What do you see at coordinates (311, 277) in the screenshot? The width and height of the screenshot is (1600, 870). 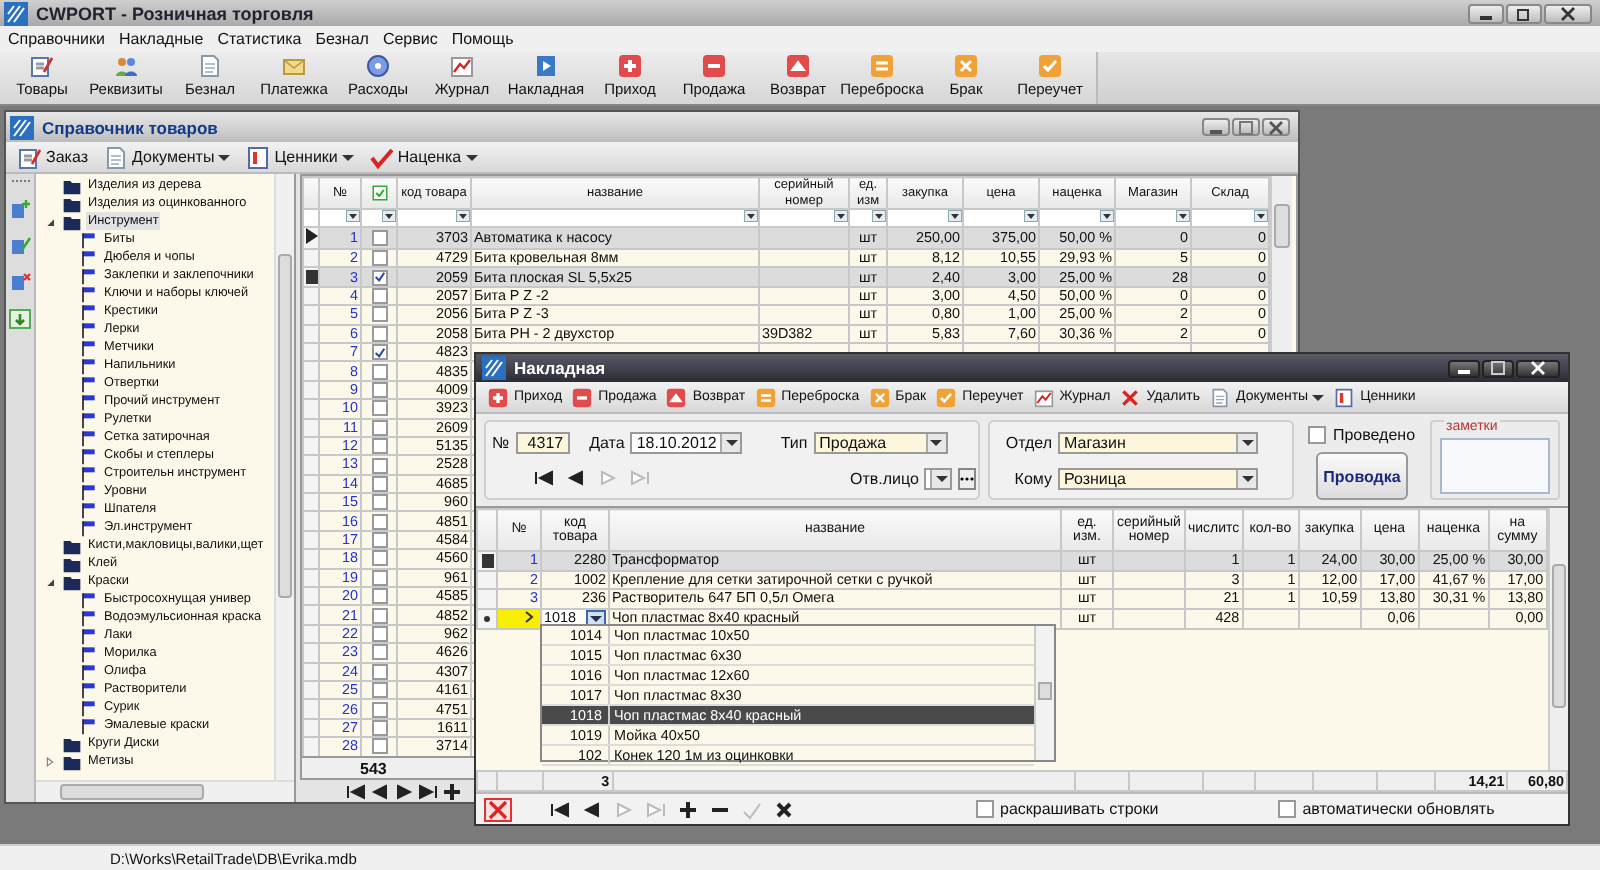 I see `row-indicator` at bounding box center [311, 277].